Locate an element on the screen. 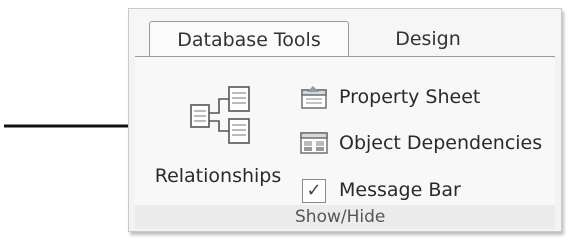 This screenshot has height=243, width=572. message-bar-toggle: ✓ Message Bar is located at coordinates (380, 190).